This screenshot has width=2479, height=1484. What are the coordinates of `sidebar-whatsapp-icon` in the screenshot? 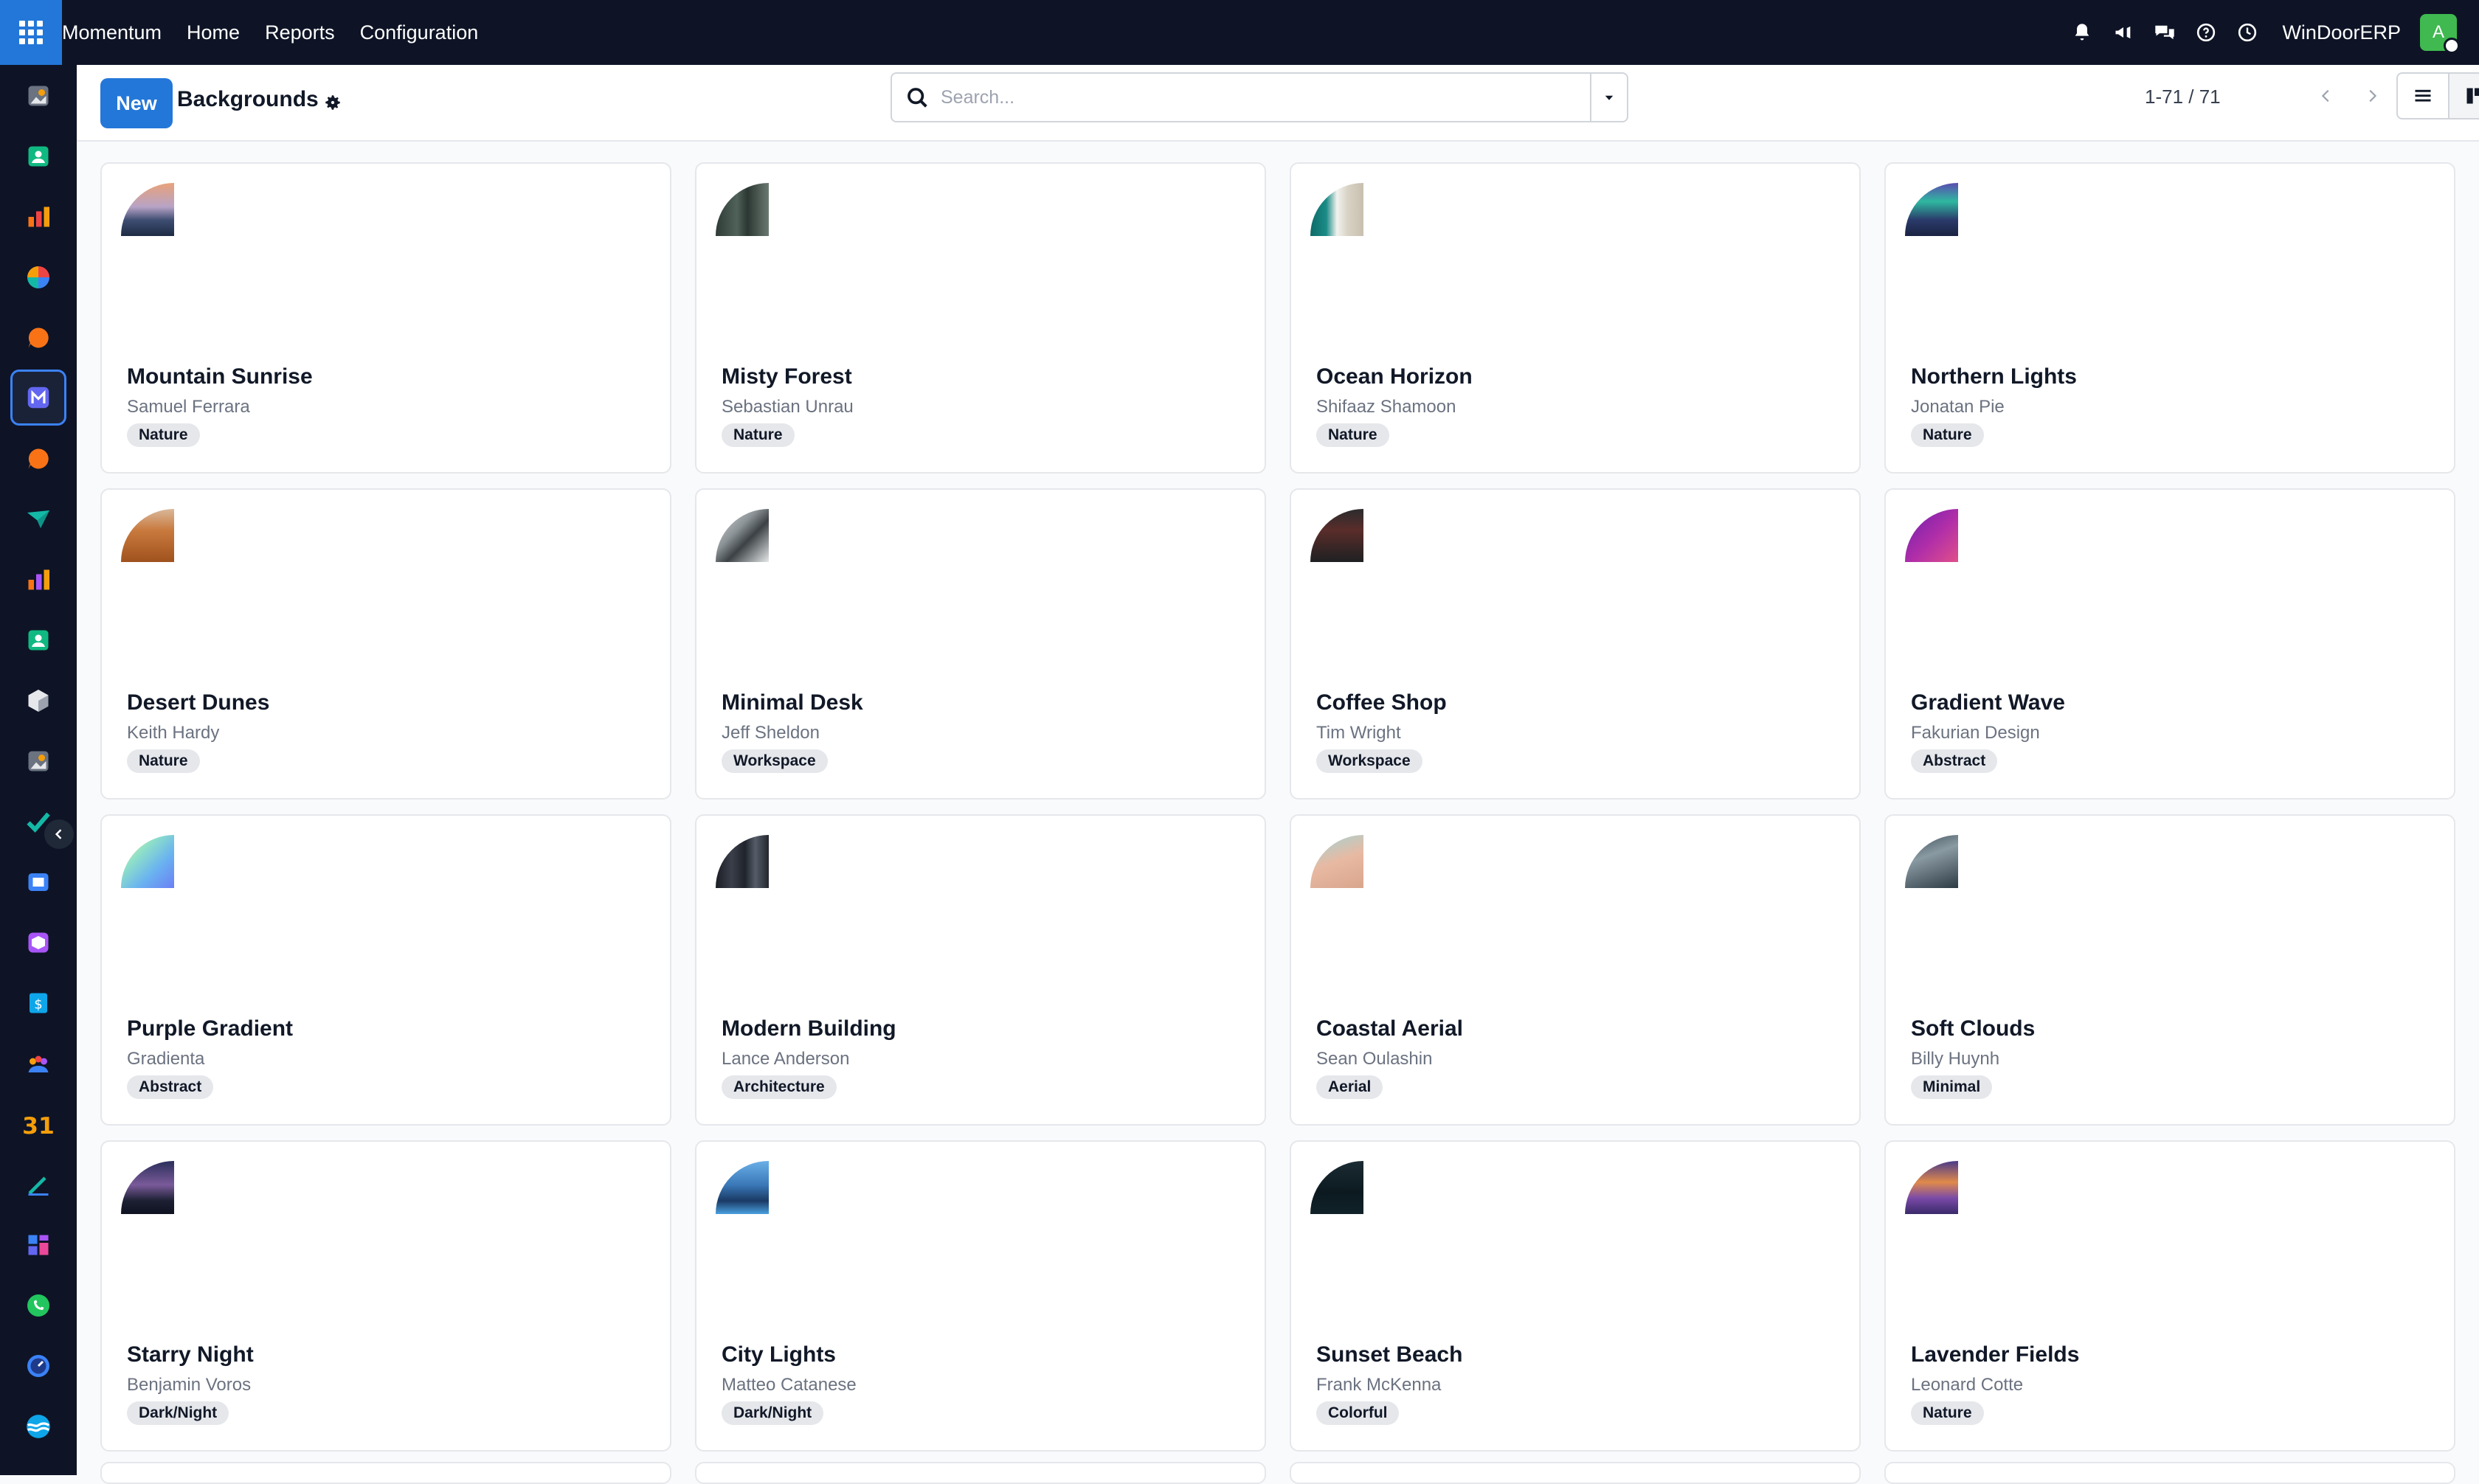 It's located at (38, 1305).